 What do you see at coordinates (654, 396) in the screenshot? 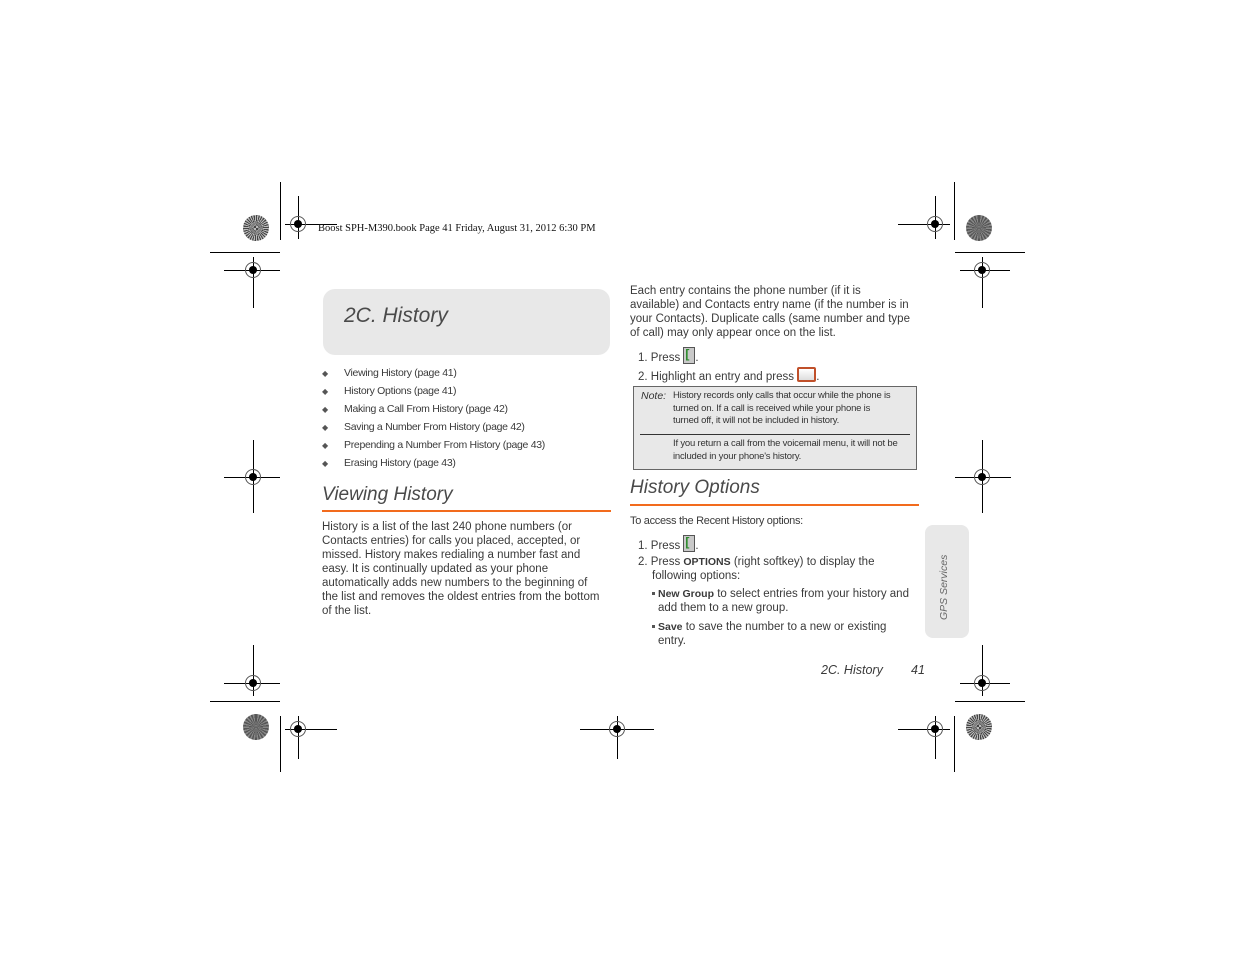
I see `note-label: Note:` at bounding box center [654, 396].